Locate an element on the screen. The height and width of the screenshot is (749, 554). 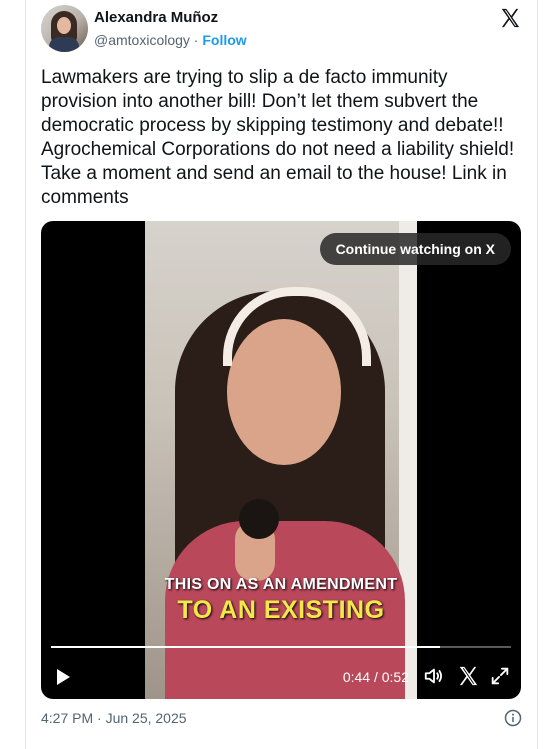
play-icon is located at coordinates (63, 677).